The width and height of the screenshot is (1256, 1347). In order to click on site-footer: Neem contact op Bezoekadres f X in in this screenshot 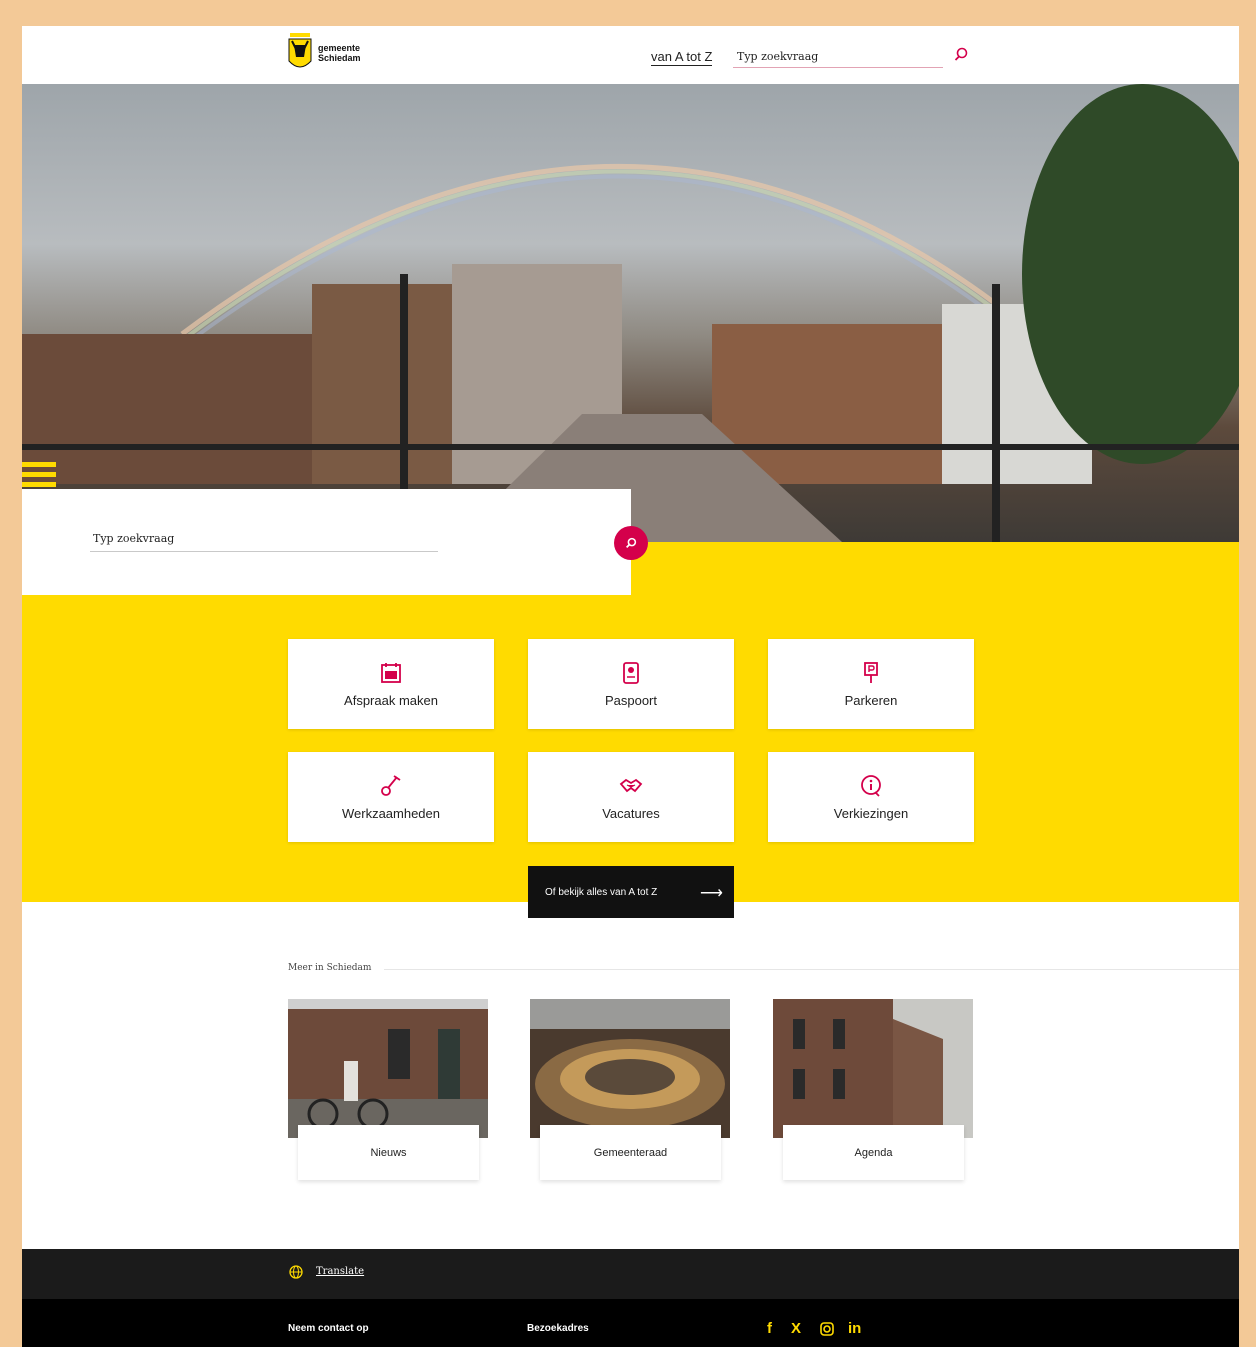, I will do `click(630, 1323)`.